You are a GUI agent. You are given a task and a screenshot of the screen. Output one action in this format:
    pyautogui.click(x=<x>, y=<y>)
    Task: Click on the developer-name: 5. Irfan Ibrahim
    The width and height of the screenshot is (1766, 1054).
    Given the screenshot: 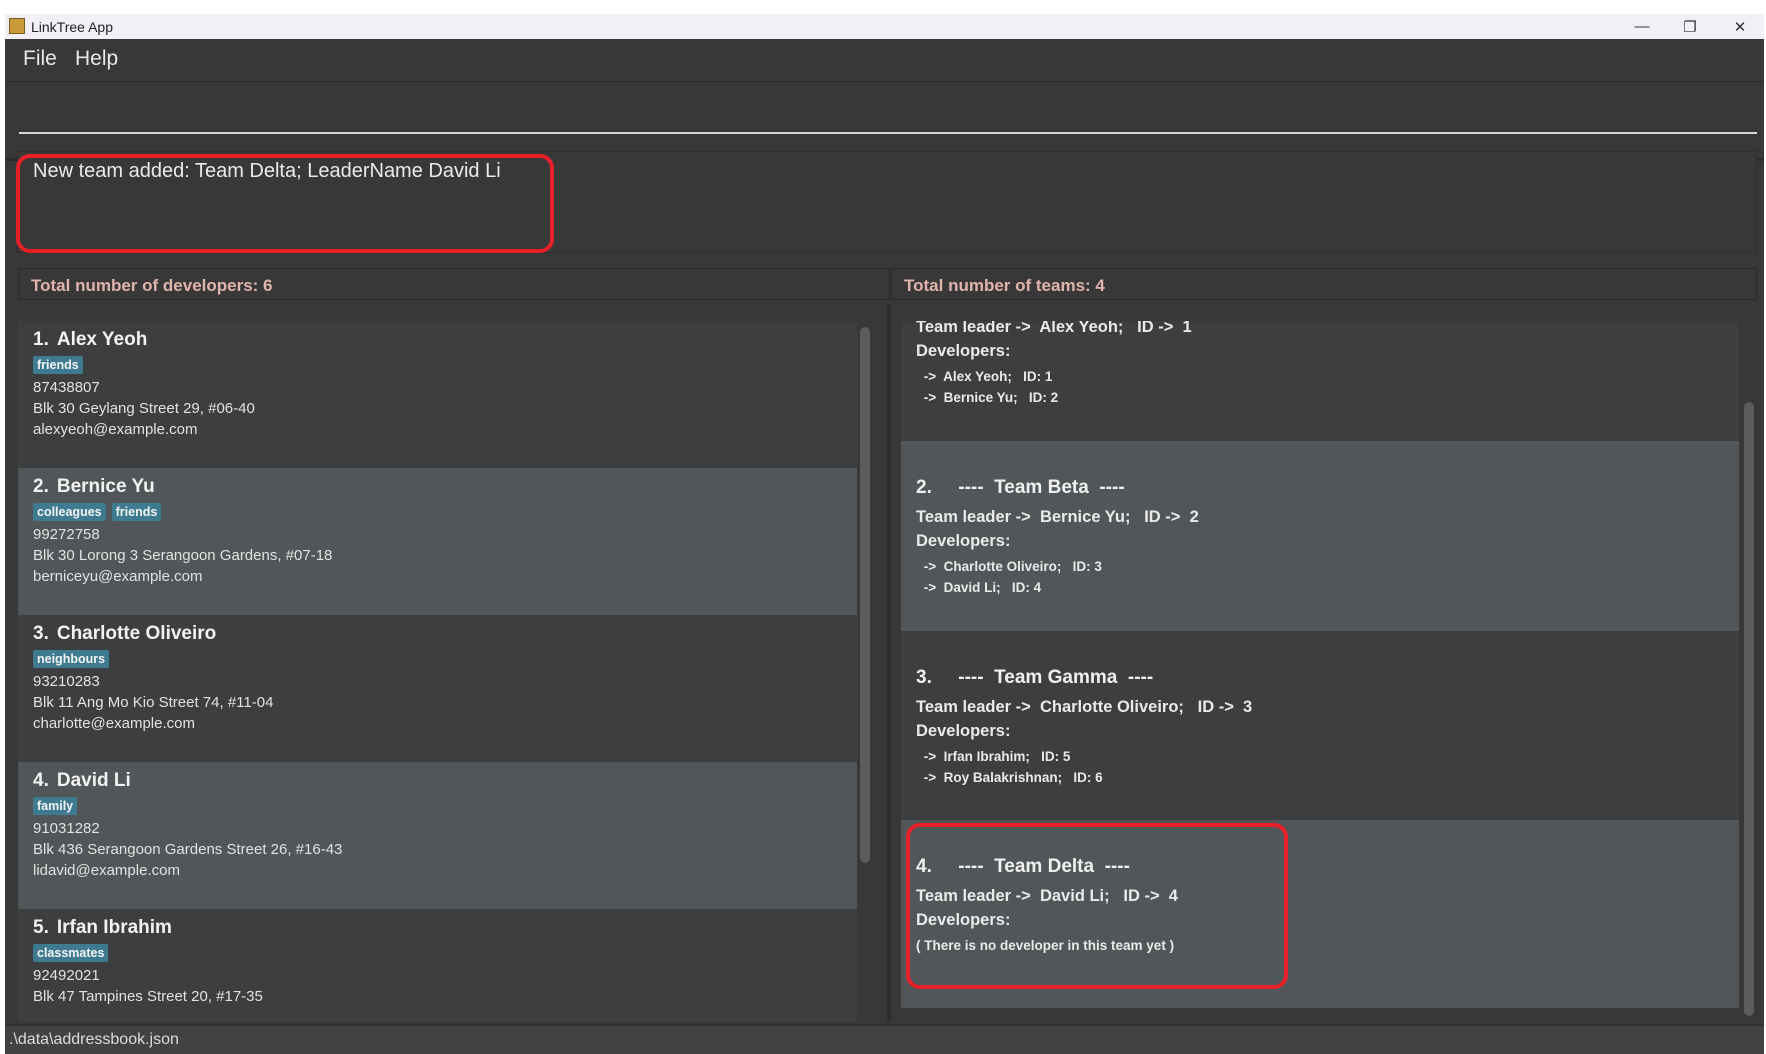 What is the action you would take?
    pyautogui.click(x=102, y=928)
    